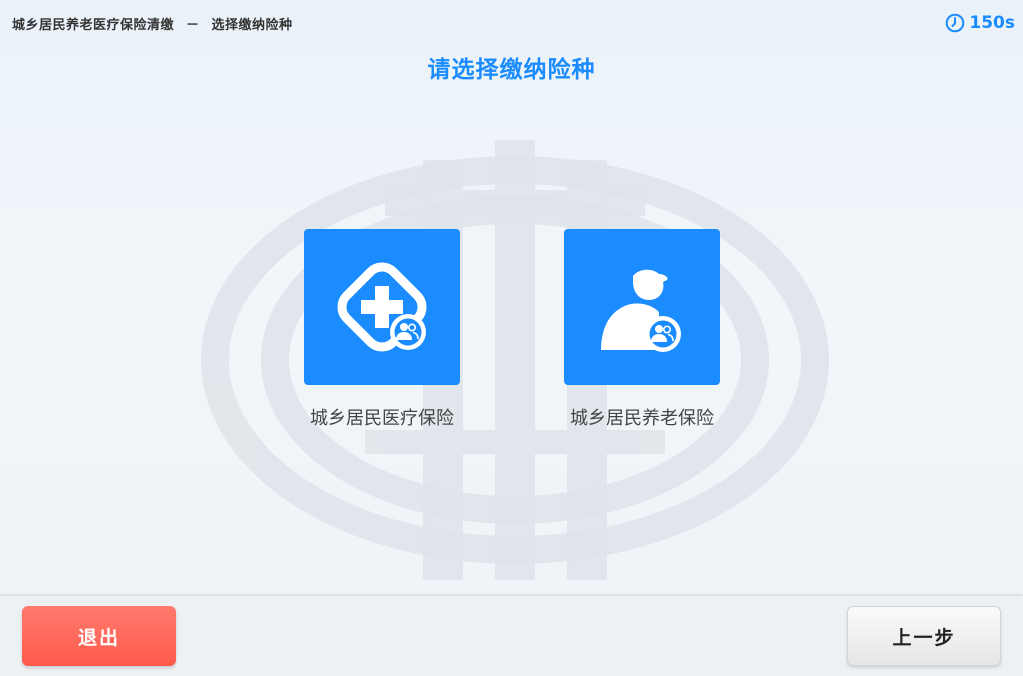 Image resolution: width=1023 pixels, height=676 pixels. I want to click on elderly-person-user-icon, so click(641, 310).